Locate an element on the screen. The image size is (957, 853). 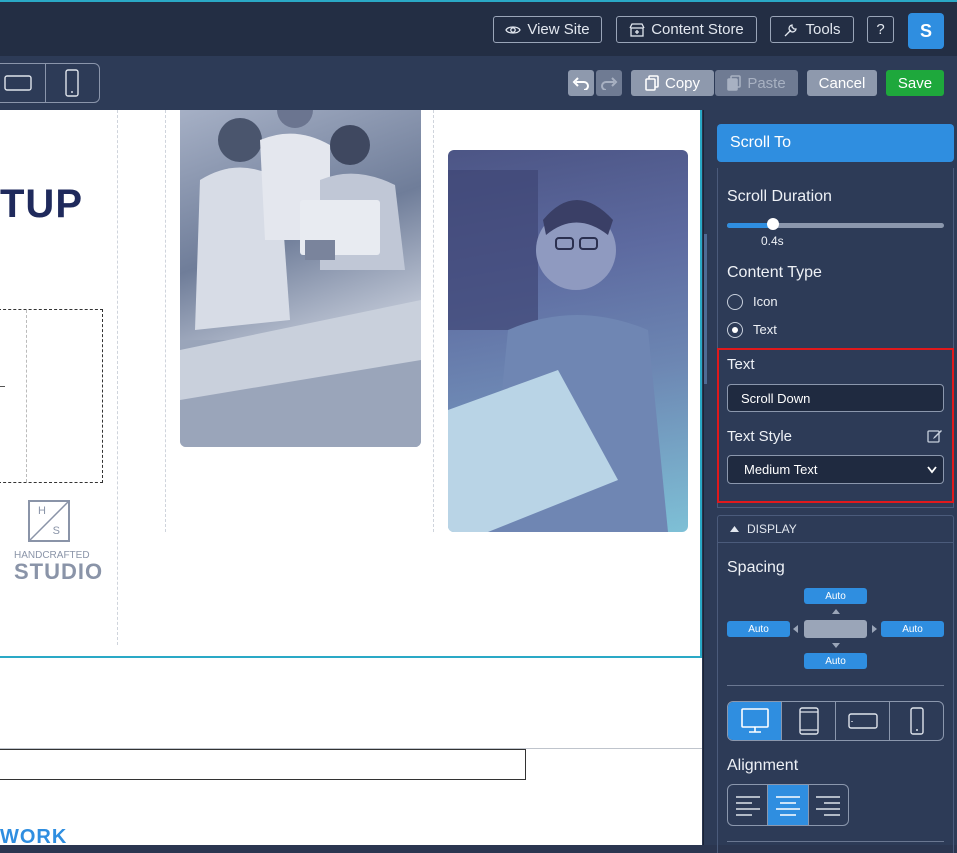
align-left-button is located at coordinates (747, 805).